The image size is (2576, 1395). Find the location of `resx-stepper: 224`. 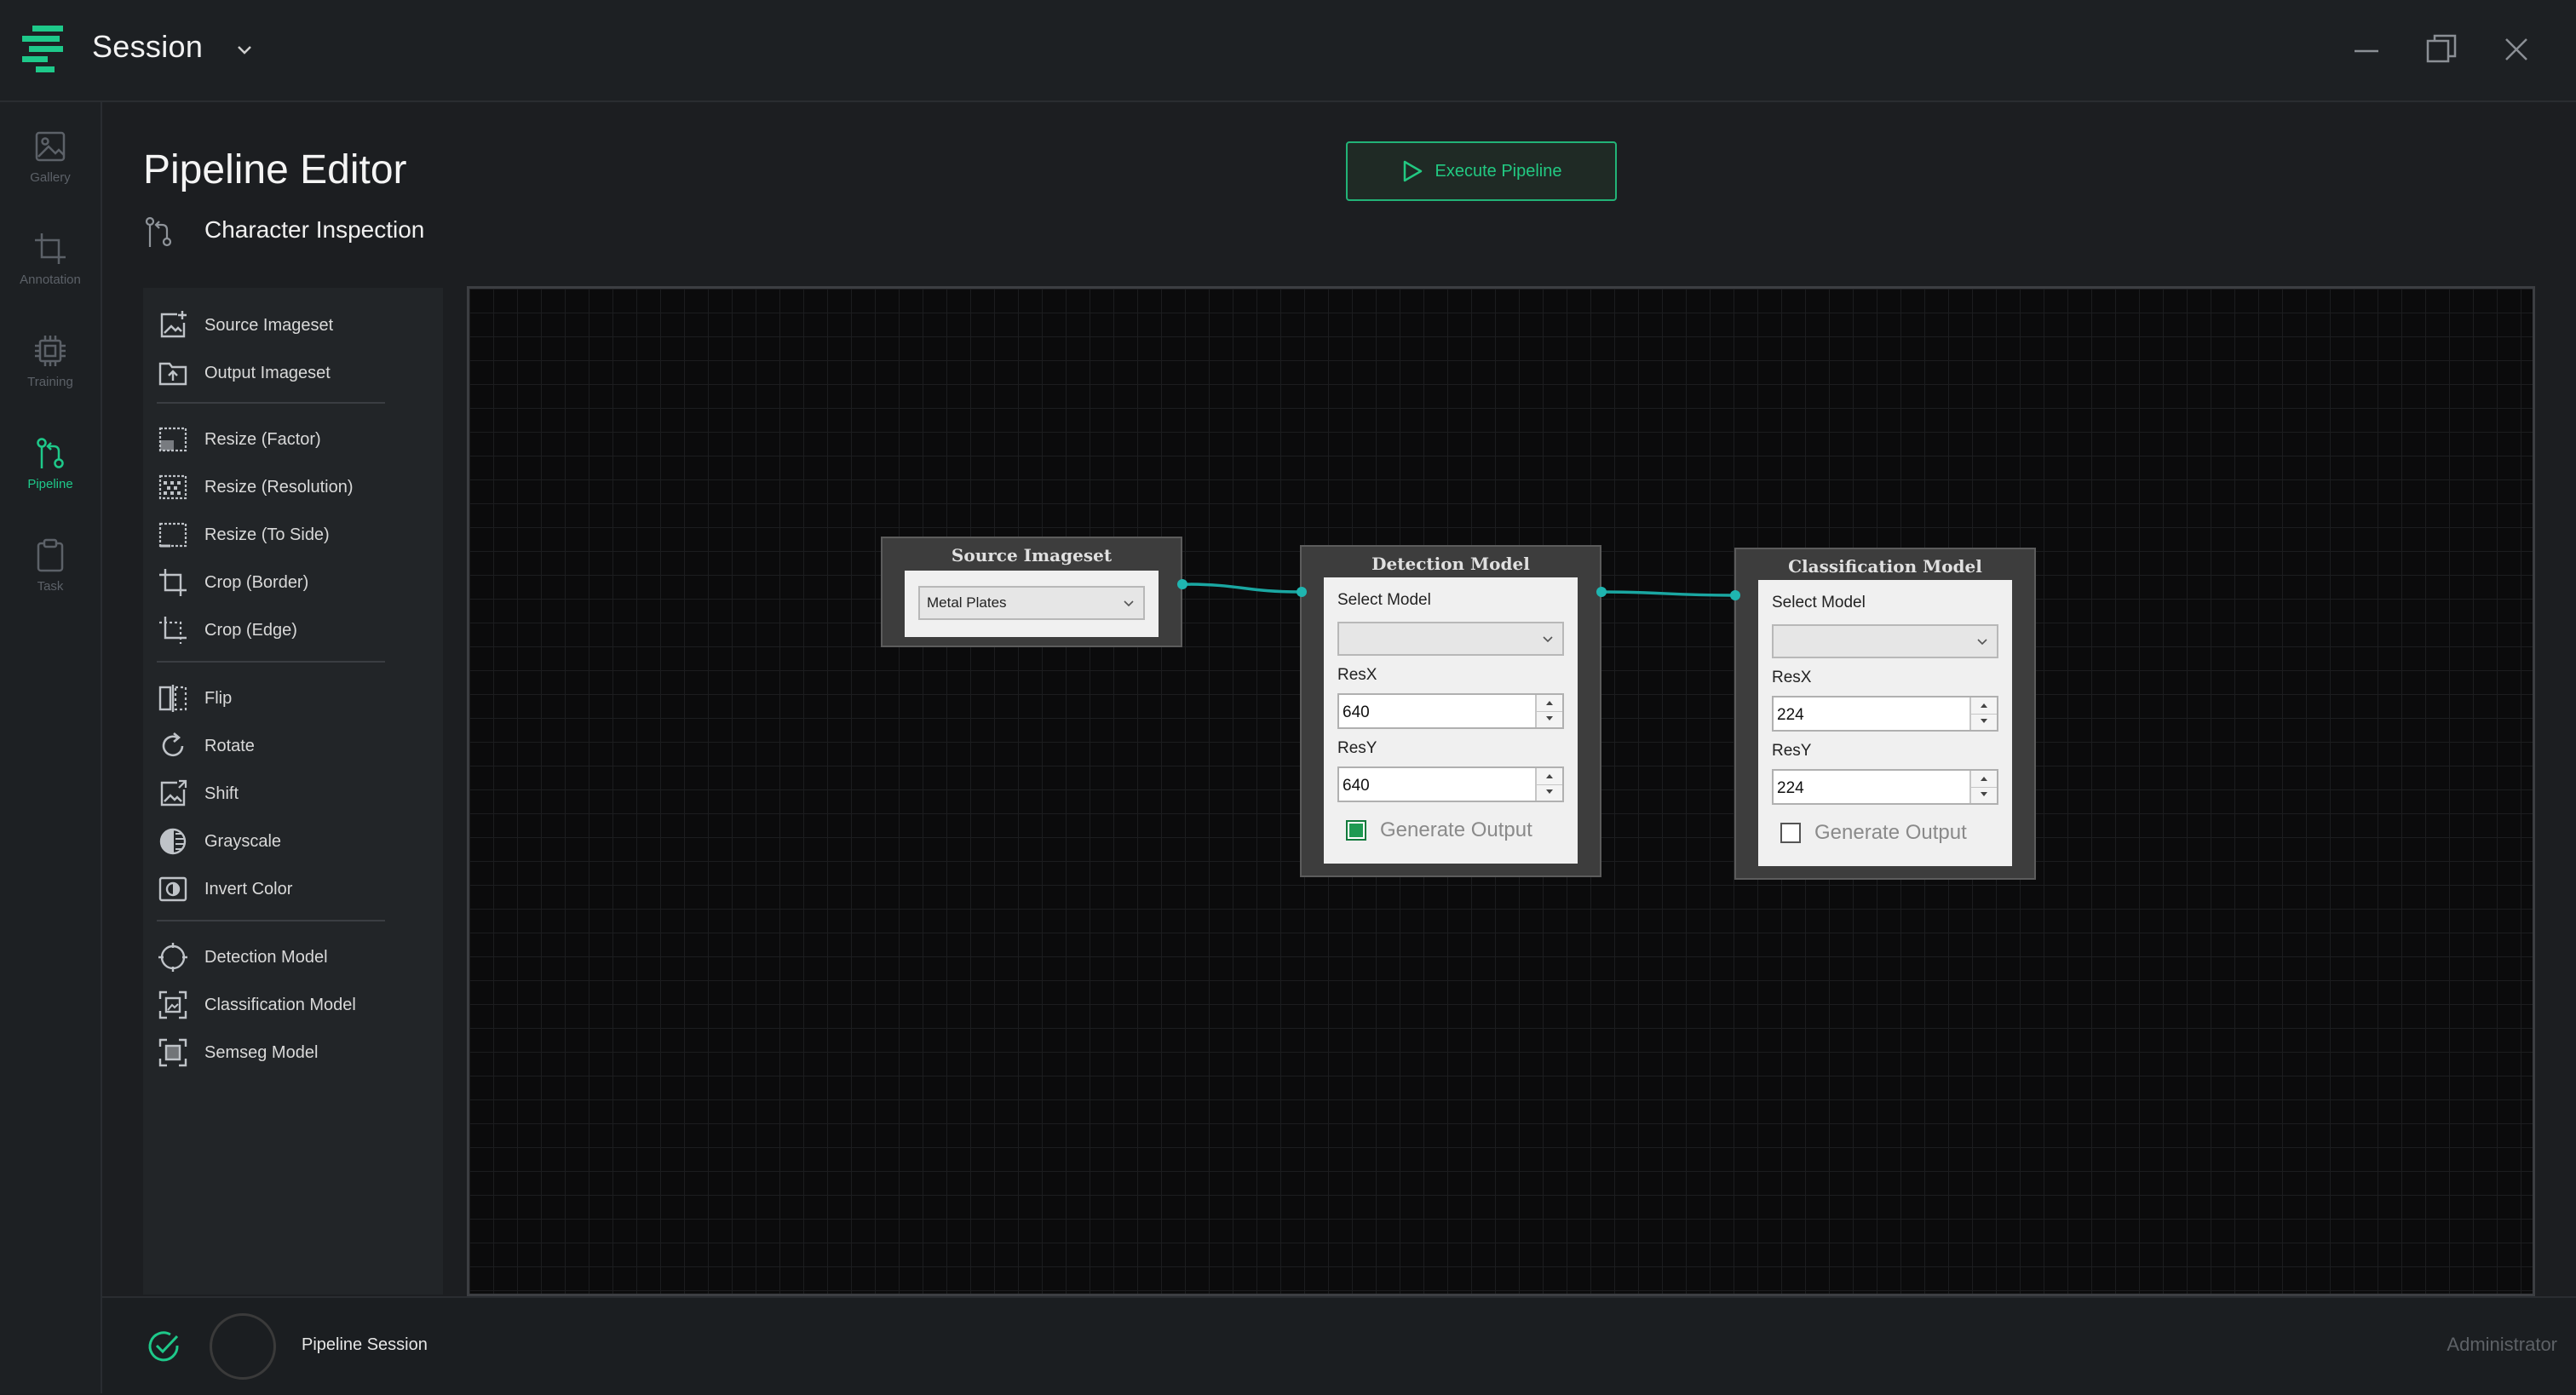

resx-stepper: 224 is located at coordinates (1885, 714).